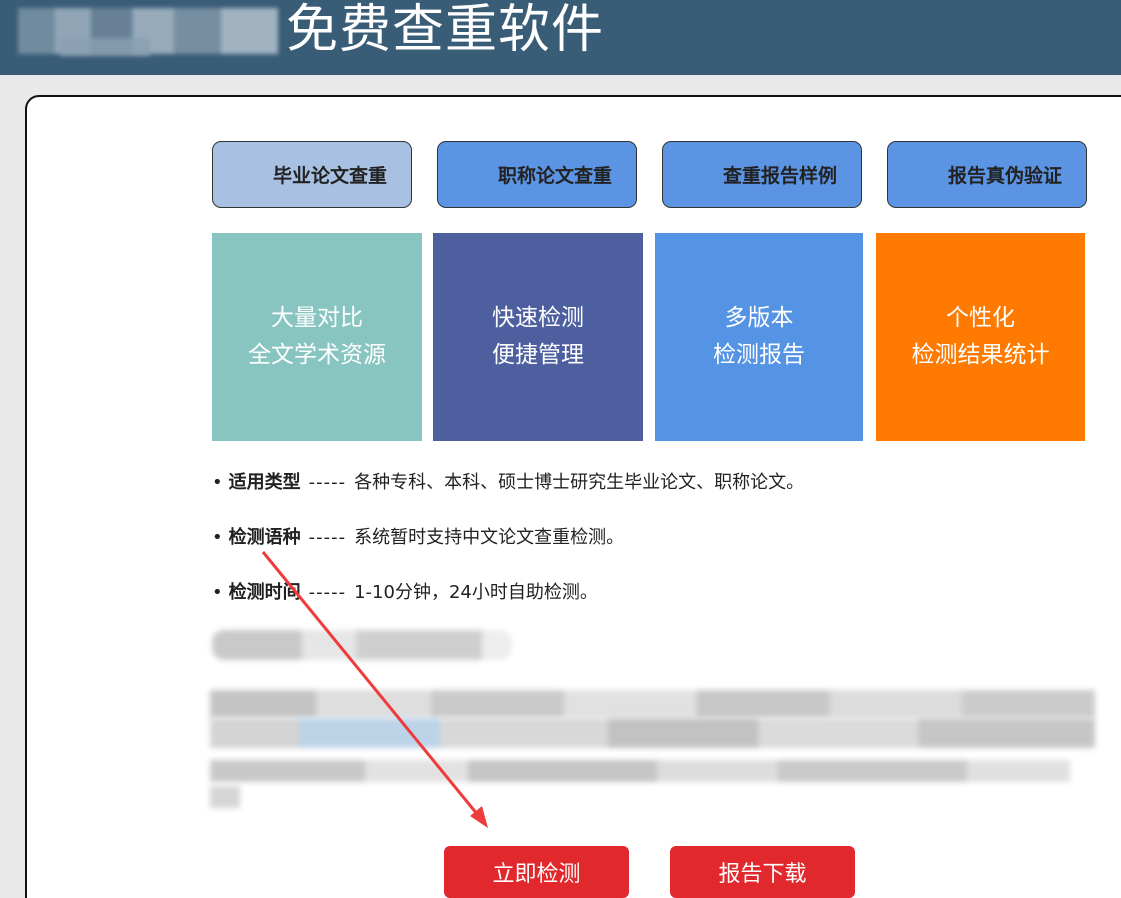 This screenshot has width=1121, height=898. I want to click on feature-line: 大量对比, so click(317, 318).